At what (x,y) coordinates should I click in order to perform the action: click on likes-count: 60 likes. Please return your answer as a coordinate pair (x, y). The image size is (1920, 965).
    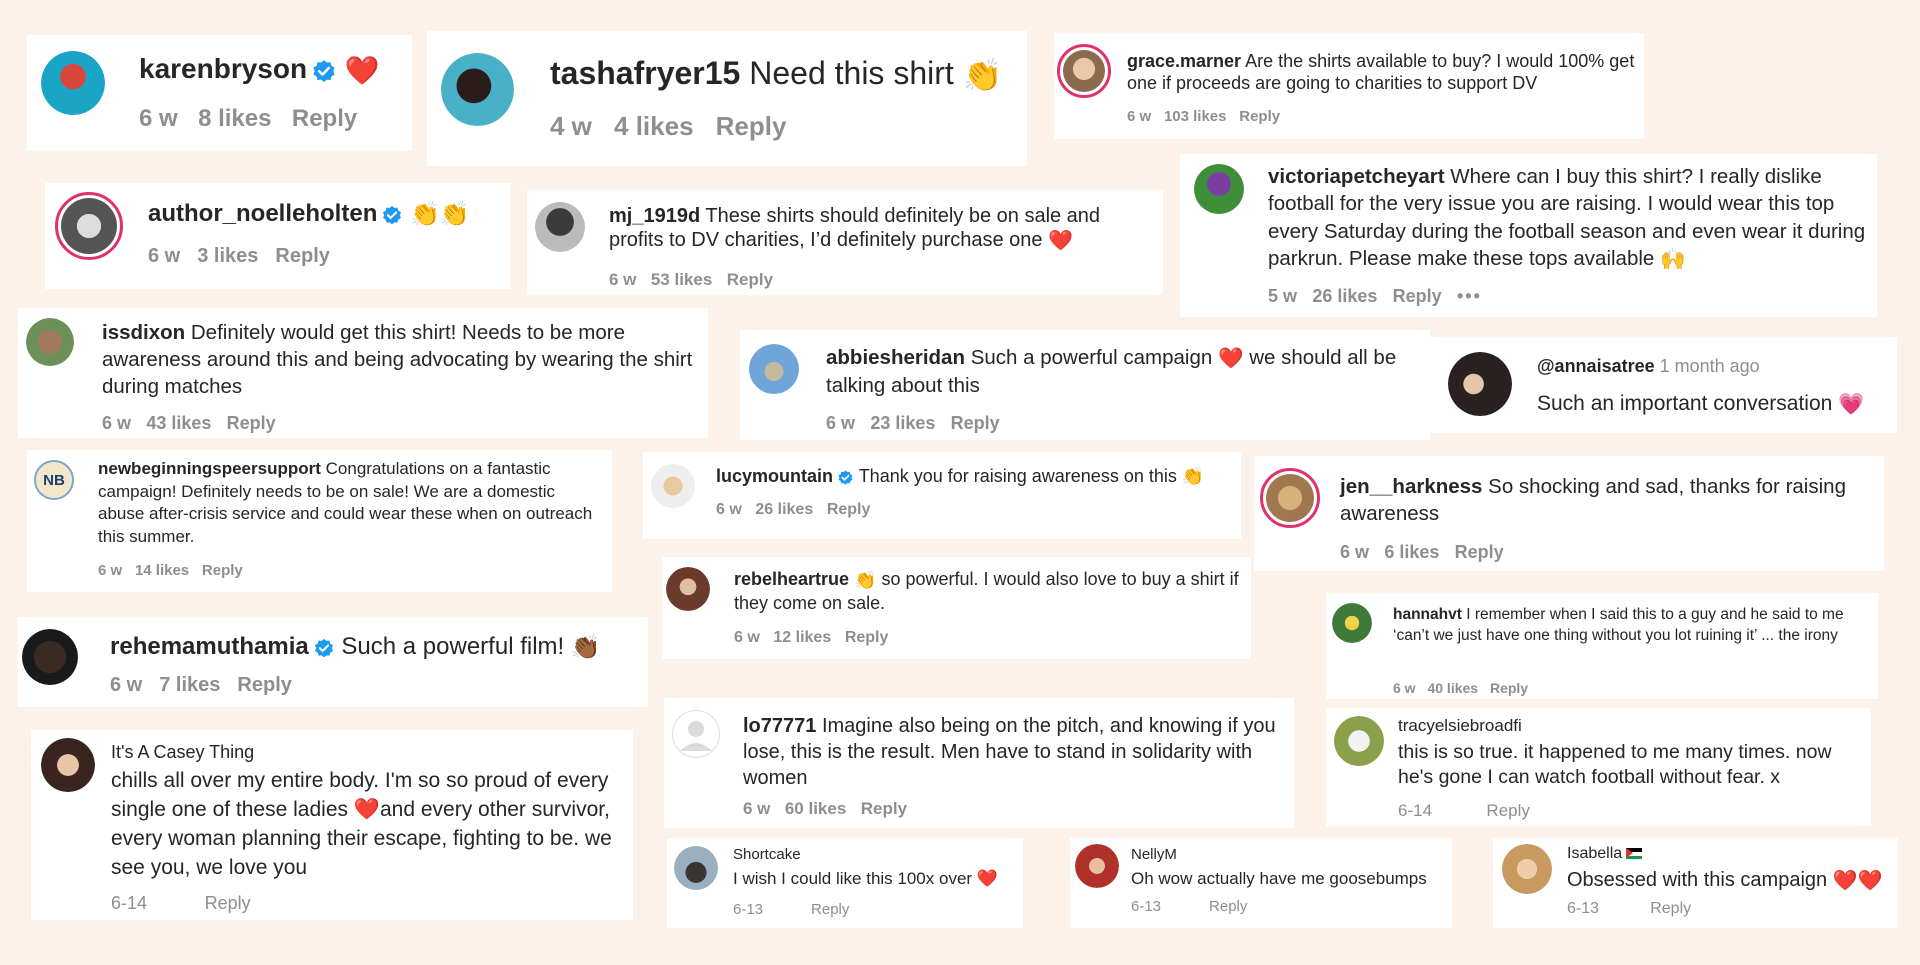
    Looking at the image, I should click on (815, 808).